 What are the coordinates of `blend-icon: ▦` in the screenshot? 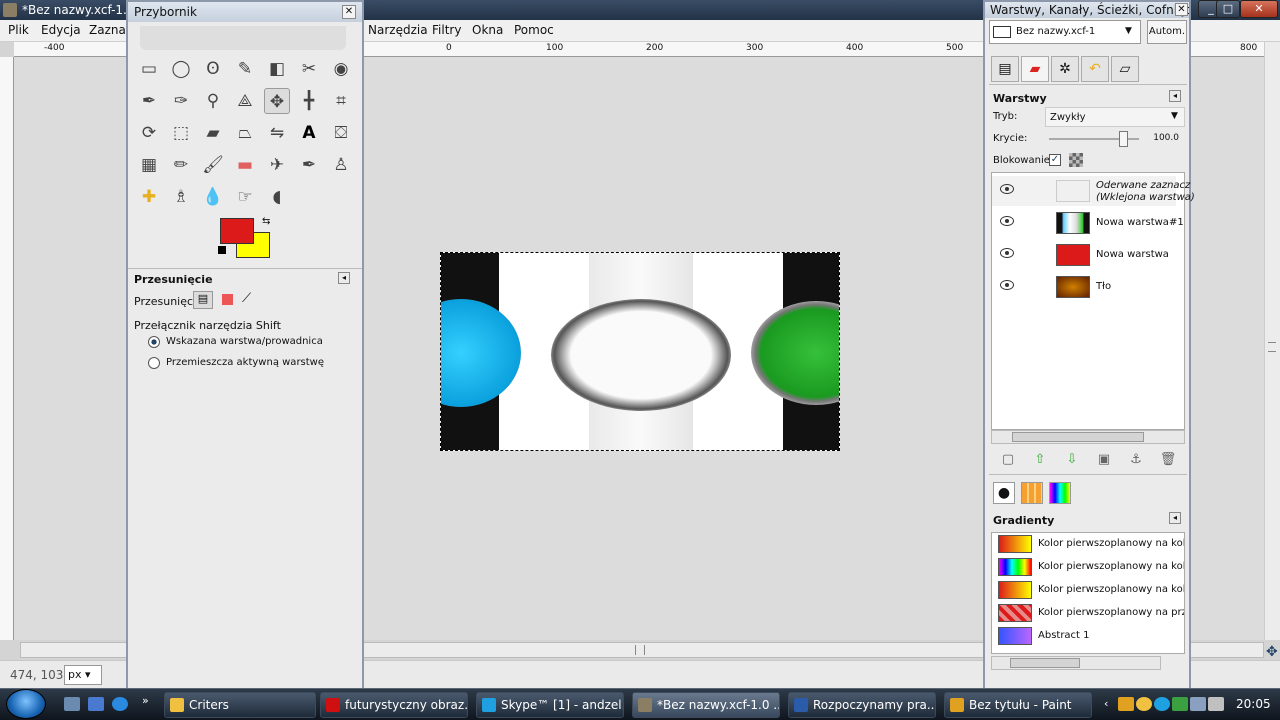 It's located at (149, 165).